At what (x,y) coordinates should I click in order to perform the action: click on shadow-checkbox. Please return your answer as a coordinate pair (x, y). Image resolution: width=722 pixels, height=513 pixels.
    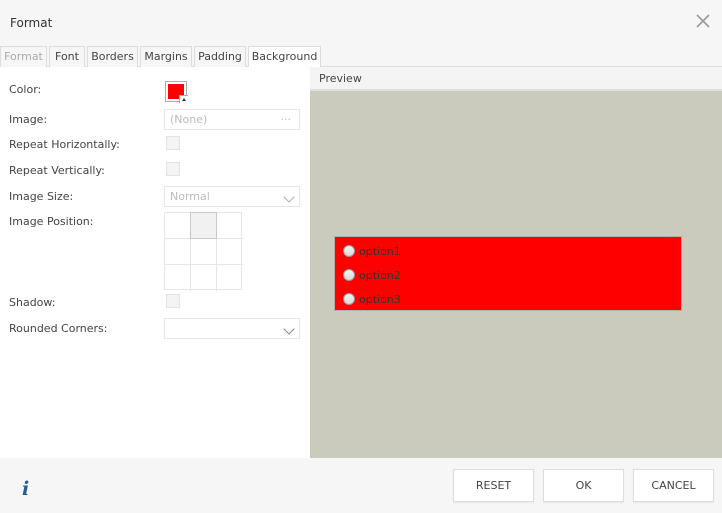
    Looking at the image, I should click on (173, 301).